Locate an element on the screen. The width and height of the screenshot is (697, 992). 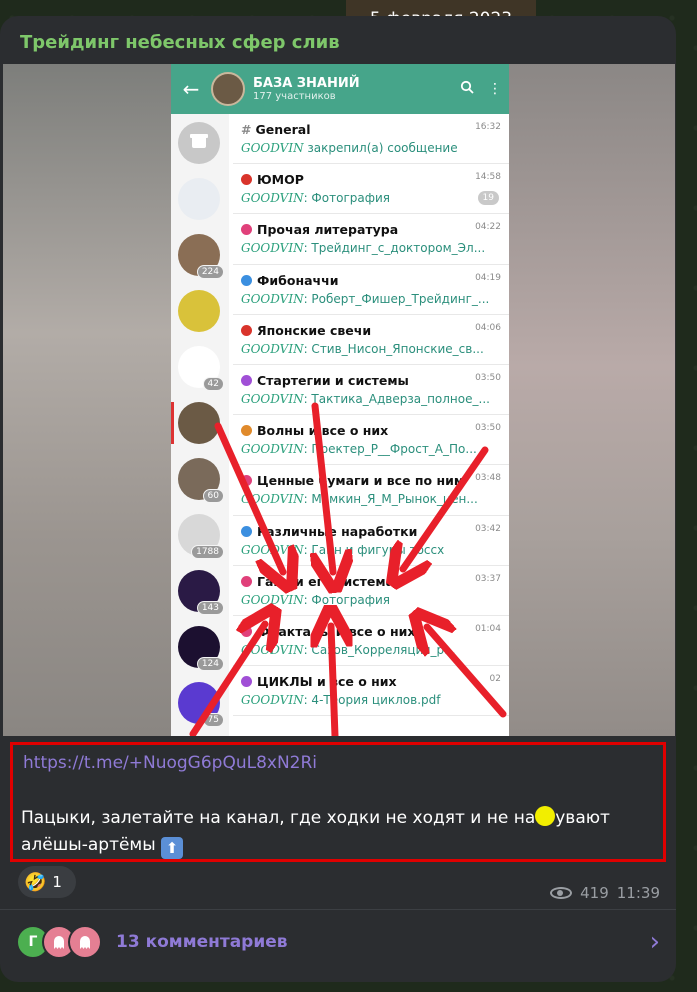
invite-link: https://t.me/+NuogG6pQuL8xN2Ri is located at coordinates (170, 763).